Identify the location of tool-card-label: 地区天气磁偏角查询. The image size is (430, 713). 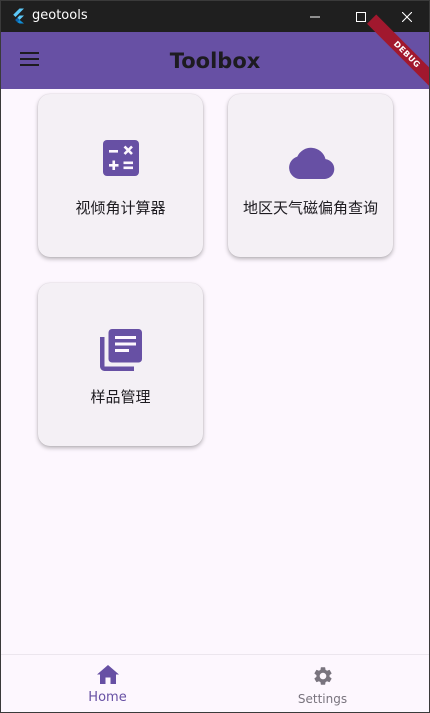
(310, 208).